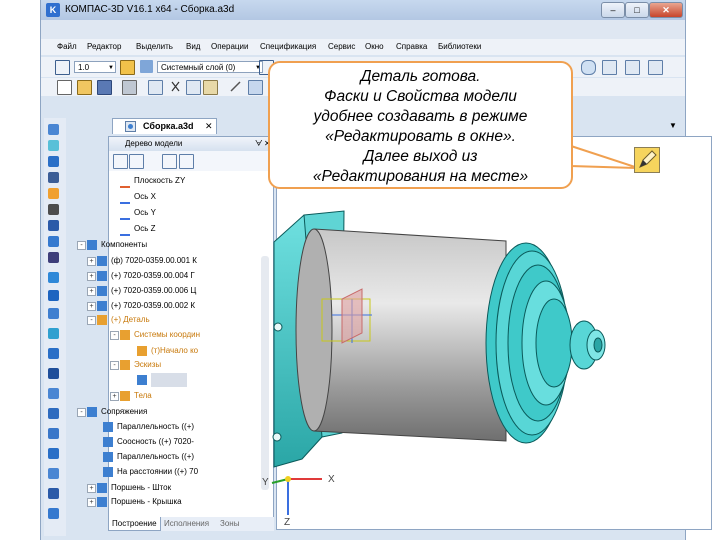 The height and width of the screenshot is (540, 720). Describe the element at coordinates (67, 46) in the screenshot. I see `menu-file: Файл` at that location.